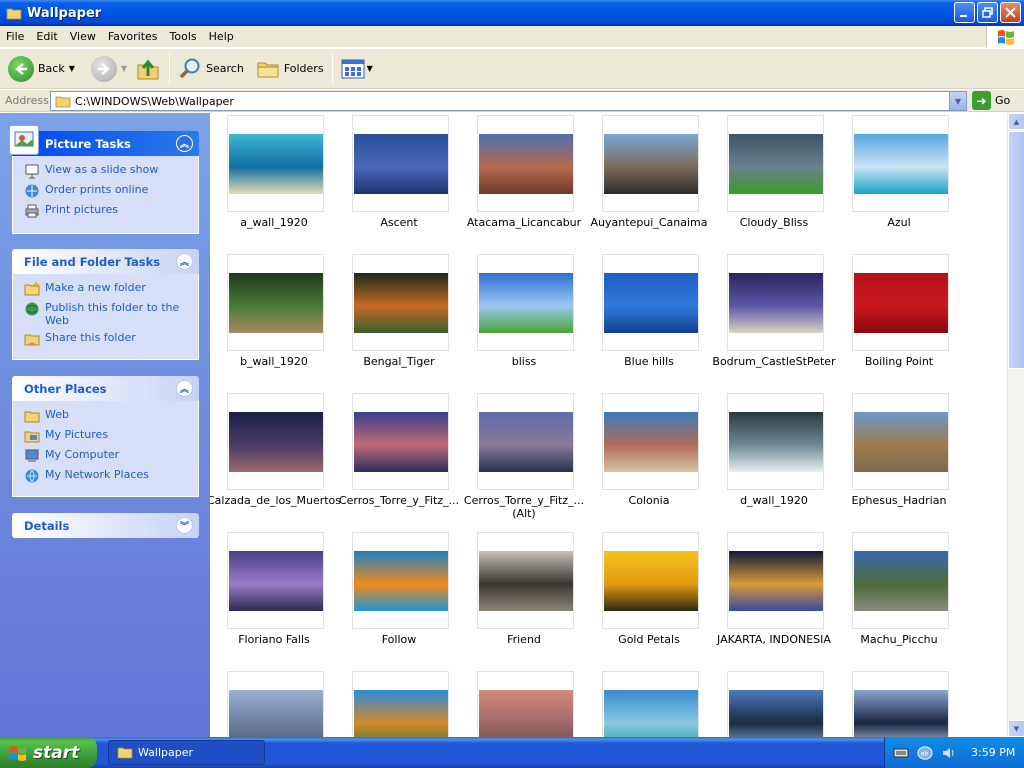  Describe the element at coordinates (148, 69) in the screenshot. I see `up-folder-button` at that location.